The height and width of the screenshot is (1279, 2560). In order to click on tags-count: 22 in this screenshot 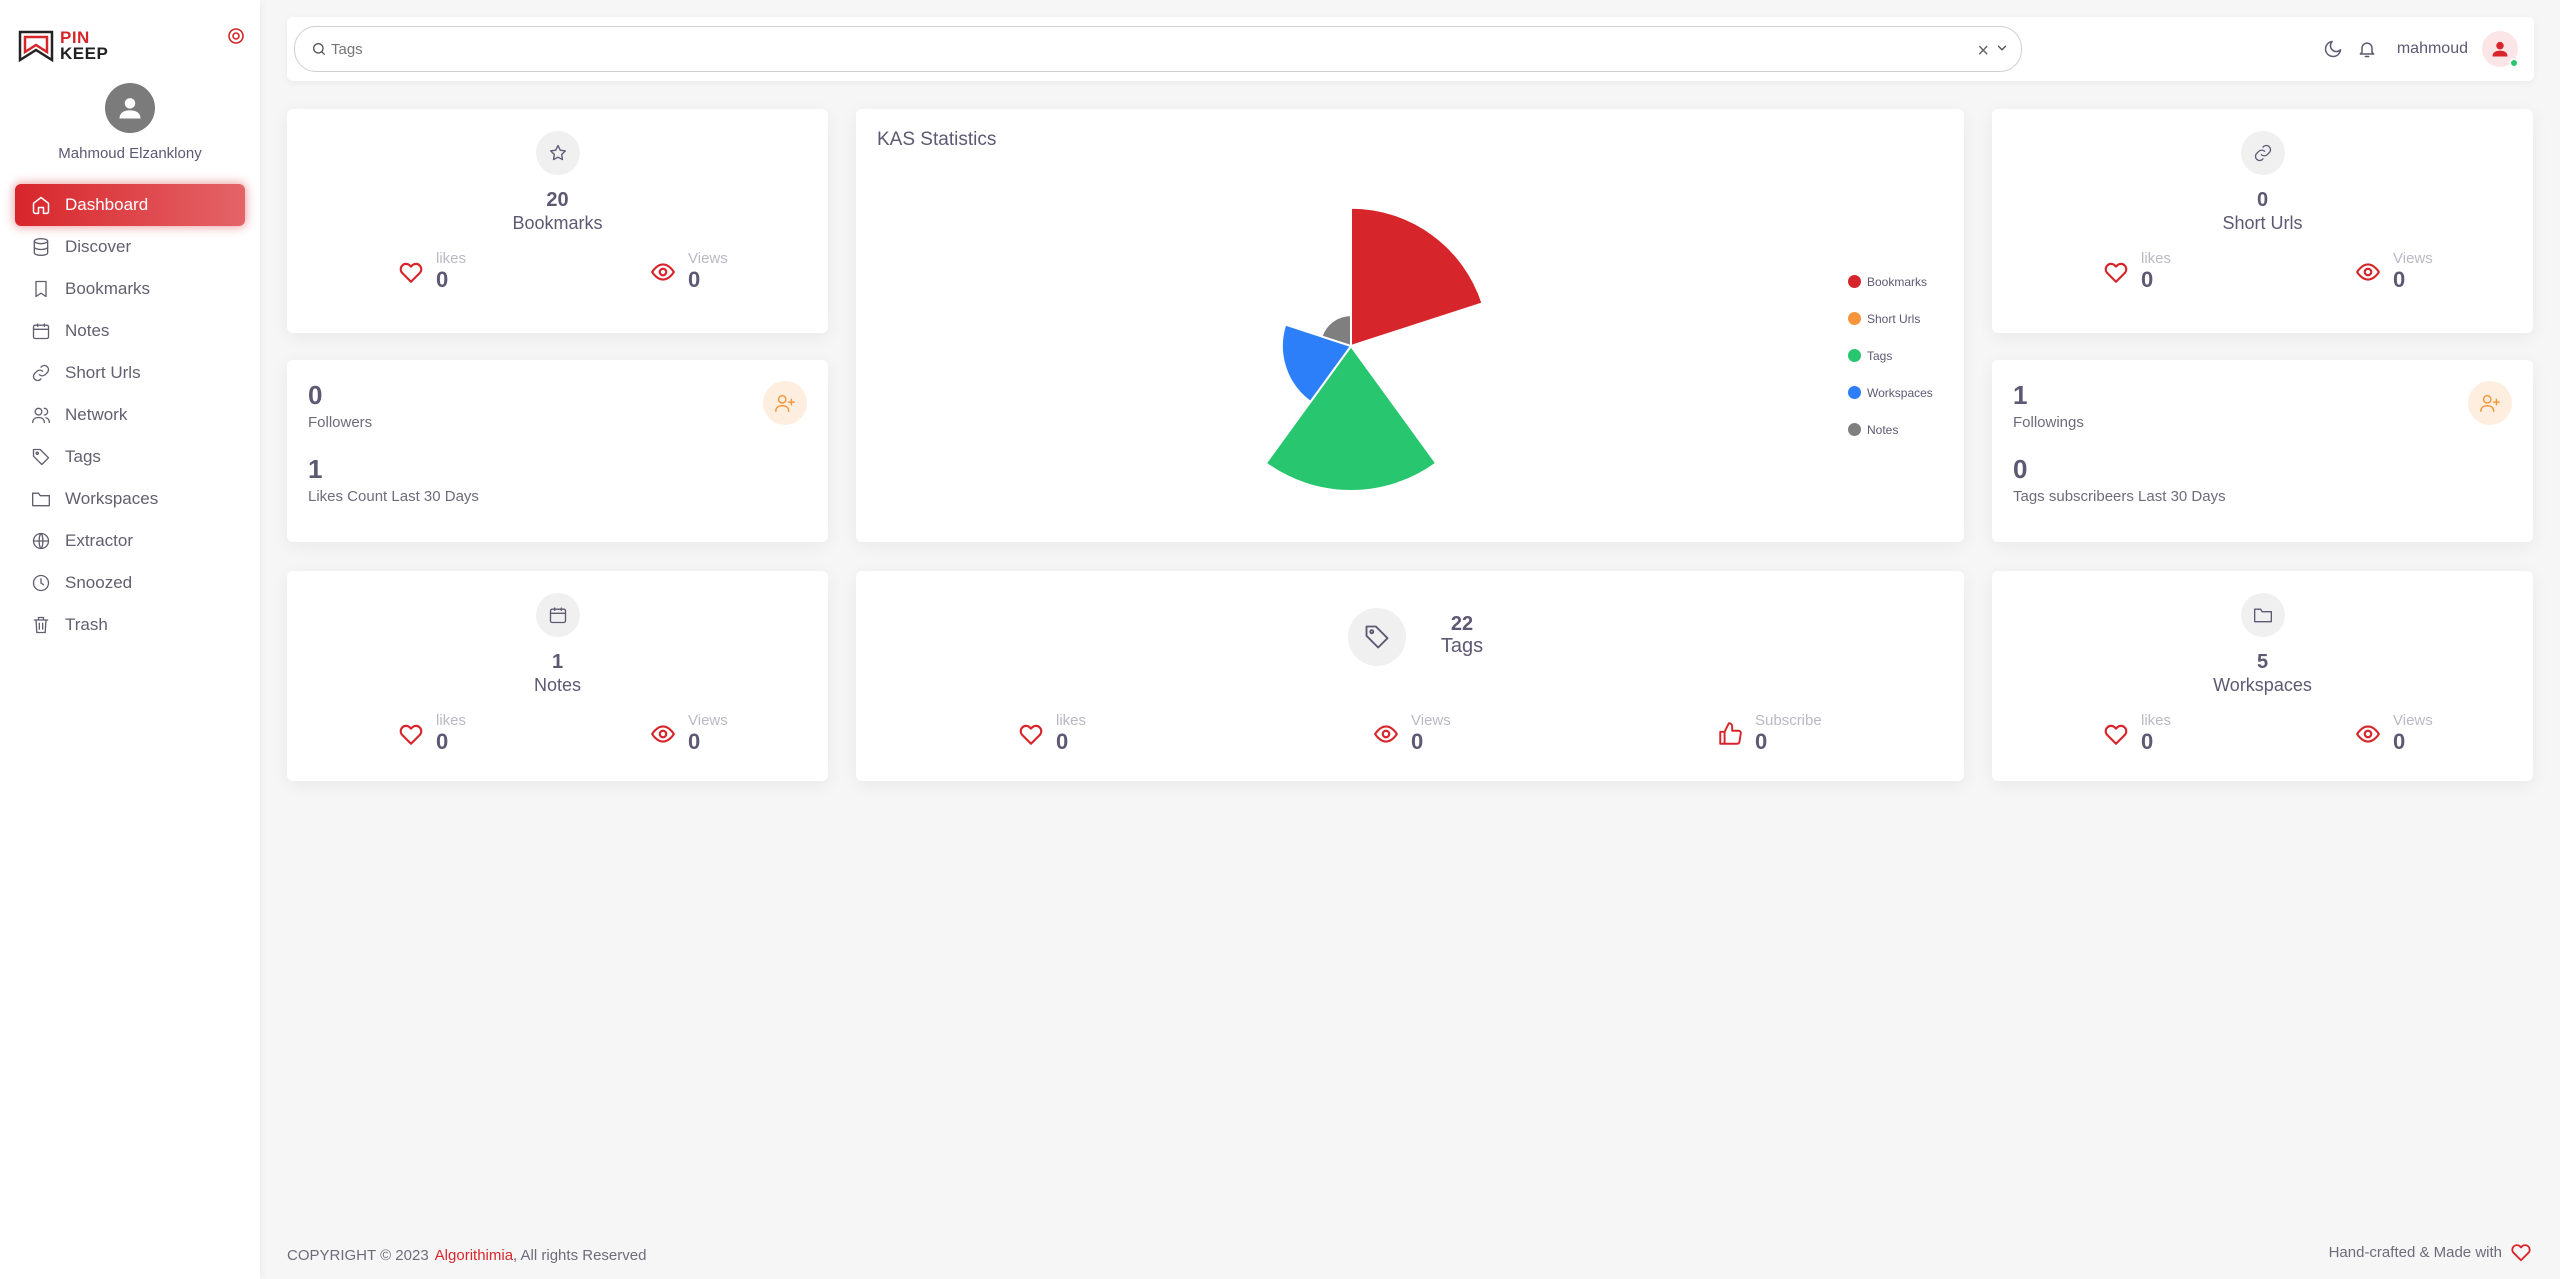, I will do `click(1462, 624)`.